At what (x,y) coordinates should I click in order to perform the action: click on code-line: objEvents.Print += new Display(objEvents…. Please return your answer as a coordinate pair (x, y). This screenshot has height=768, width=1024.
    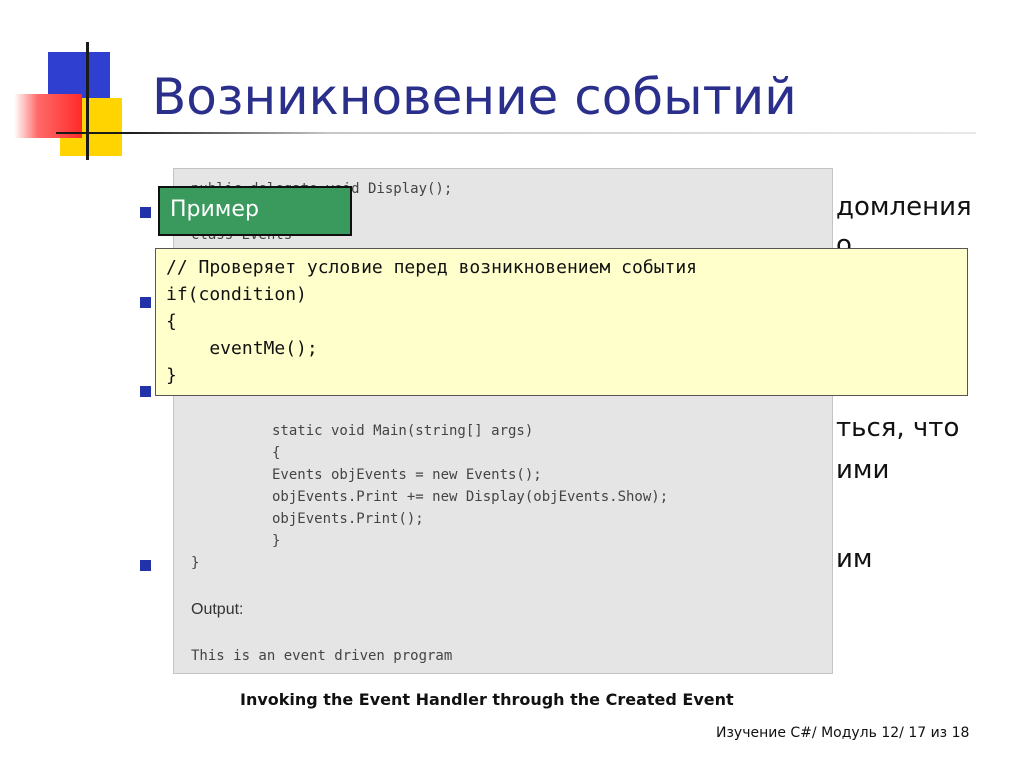
    Looking at the image, I should click on (470, 497).